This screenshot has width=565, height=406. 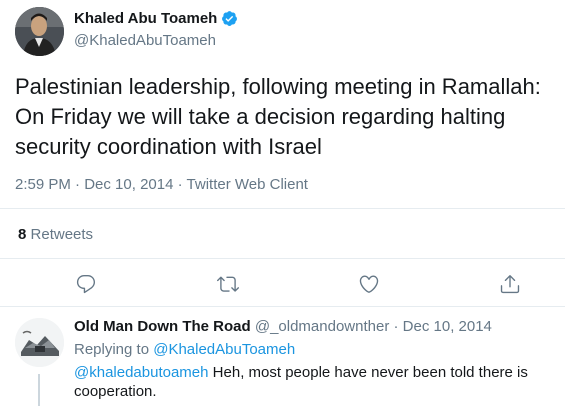 I want to click on retweet-icon, so click(x=228, y=287).